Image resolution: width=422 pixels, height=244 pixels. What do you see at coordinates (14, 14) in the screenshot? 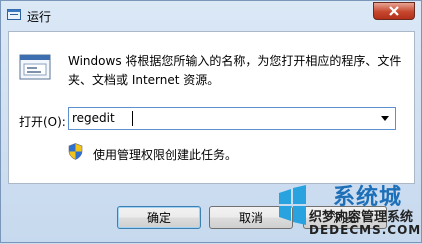
I see `run-app-icon` at bounding box center [14, 14].